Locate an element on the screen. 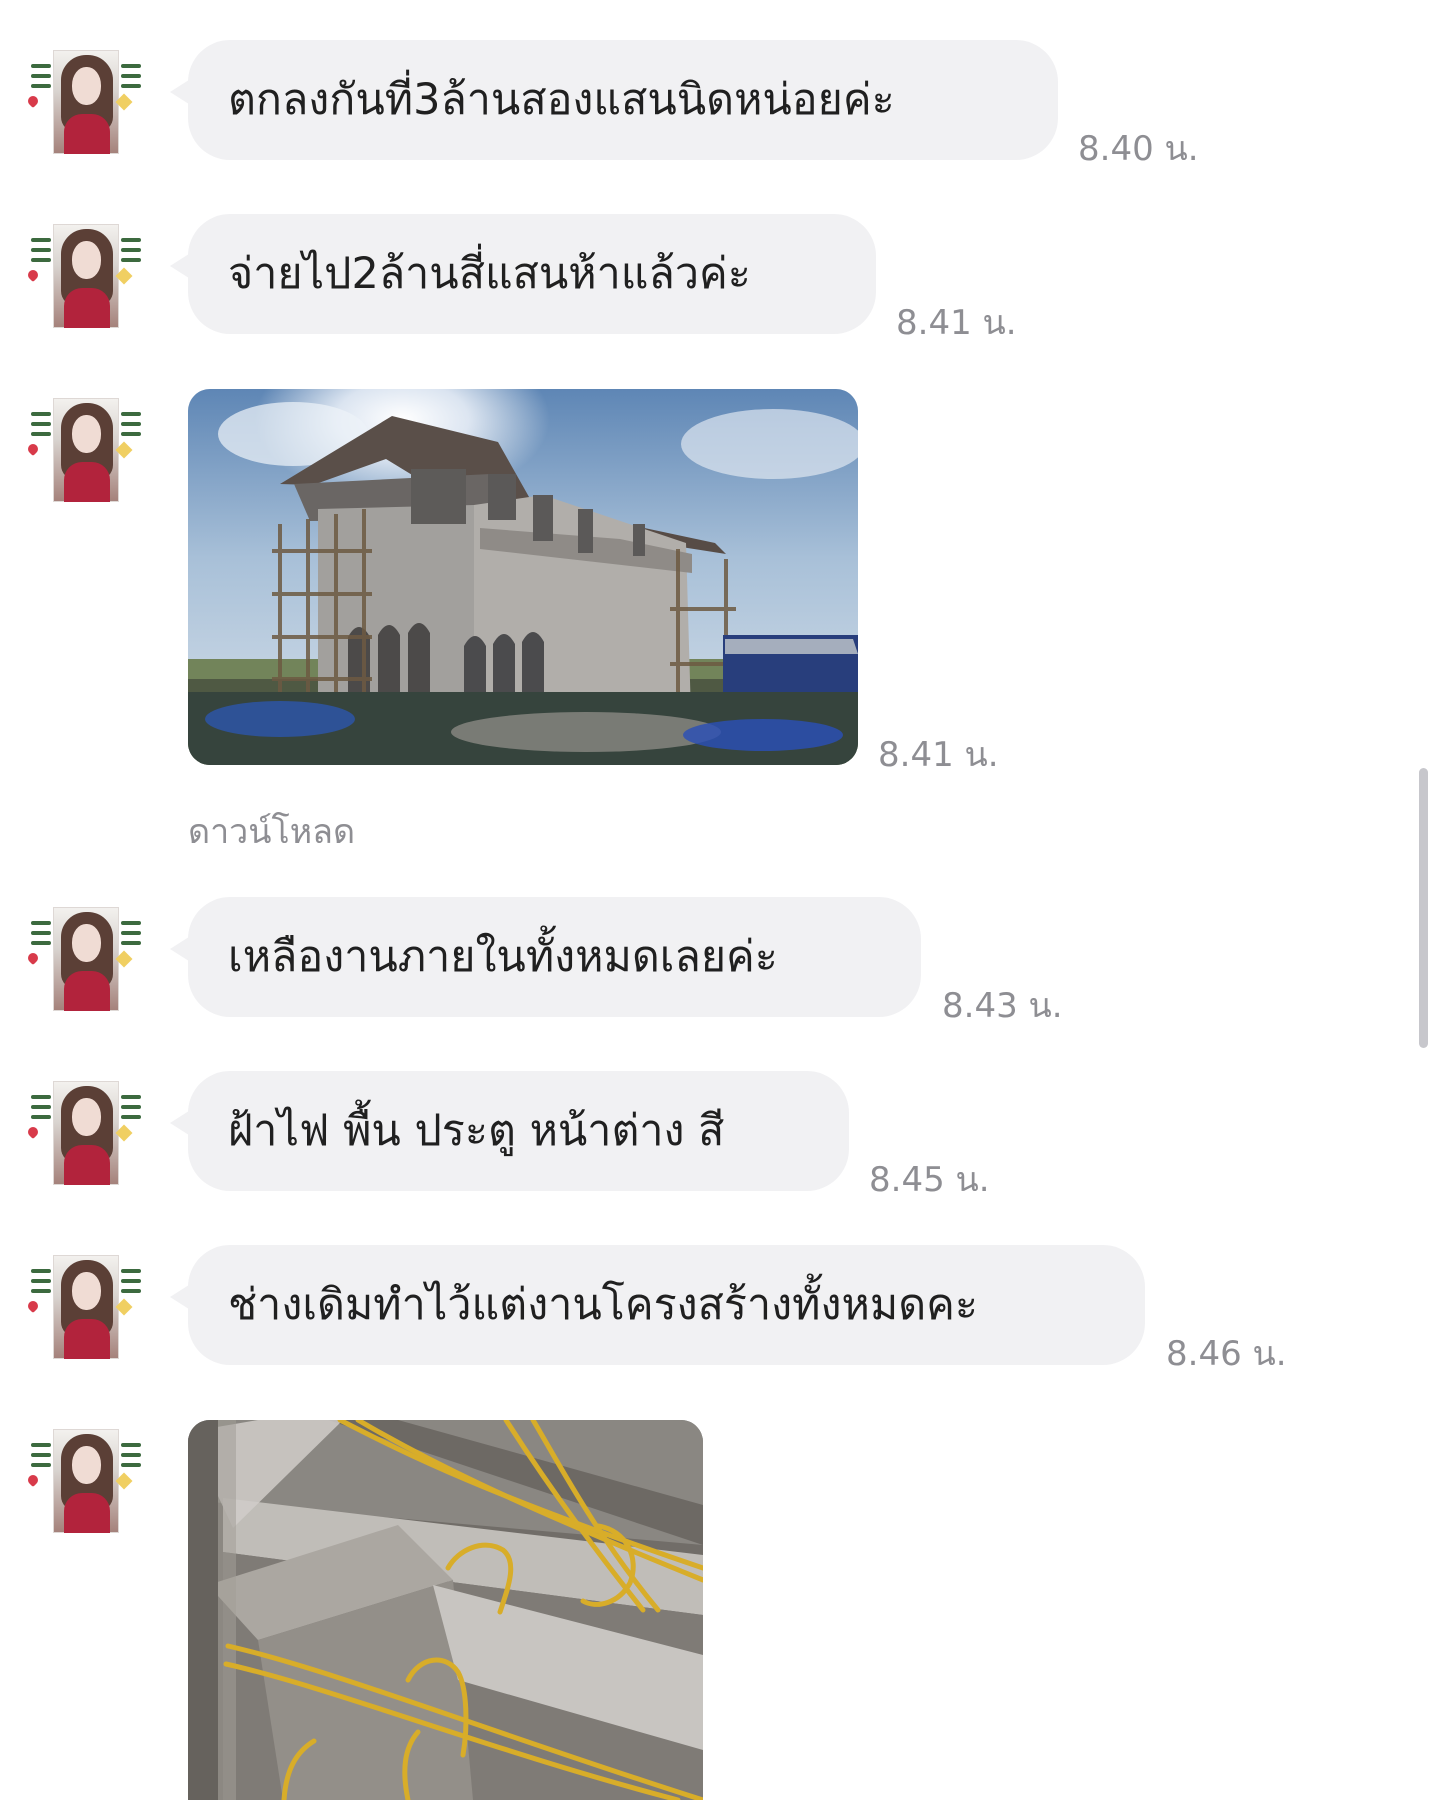 This screenshot has height=1800, width=1440. message-time: 8.43 น. is located at coordinates (1002, 1006).